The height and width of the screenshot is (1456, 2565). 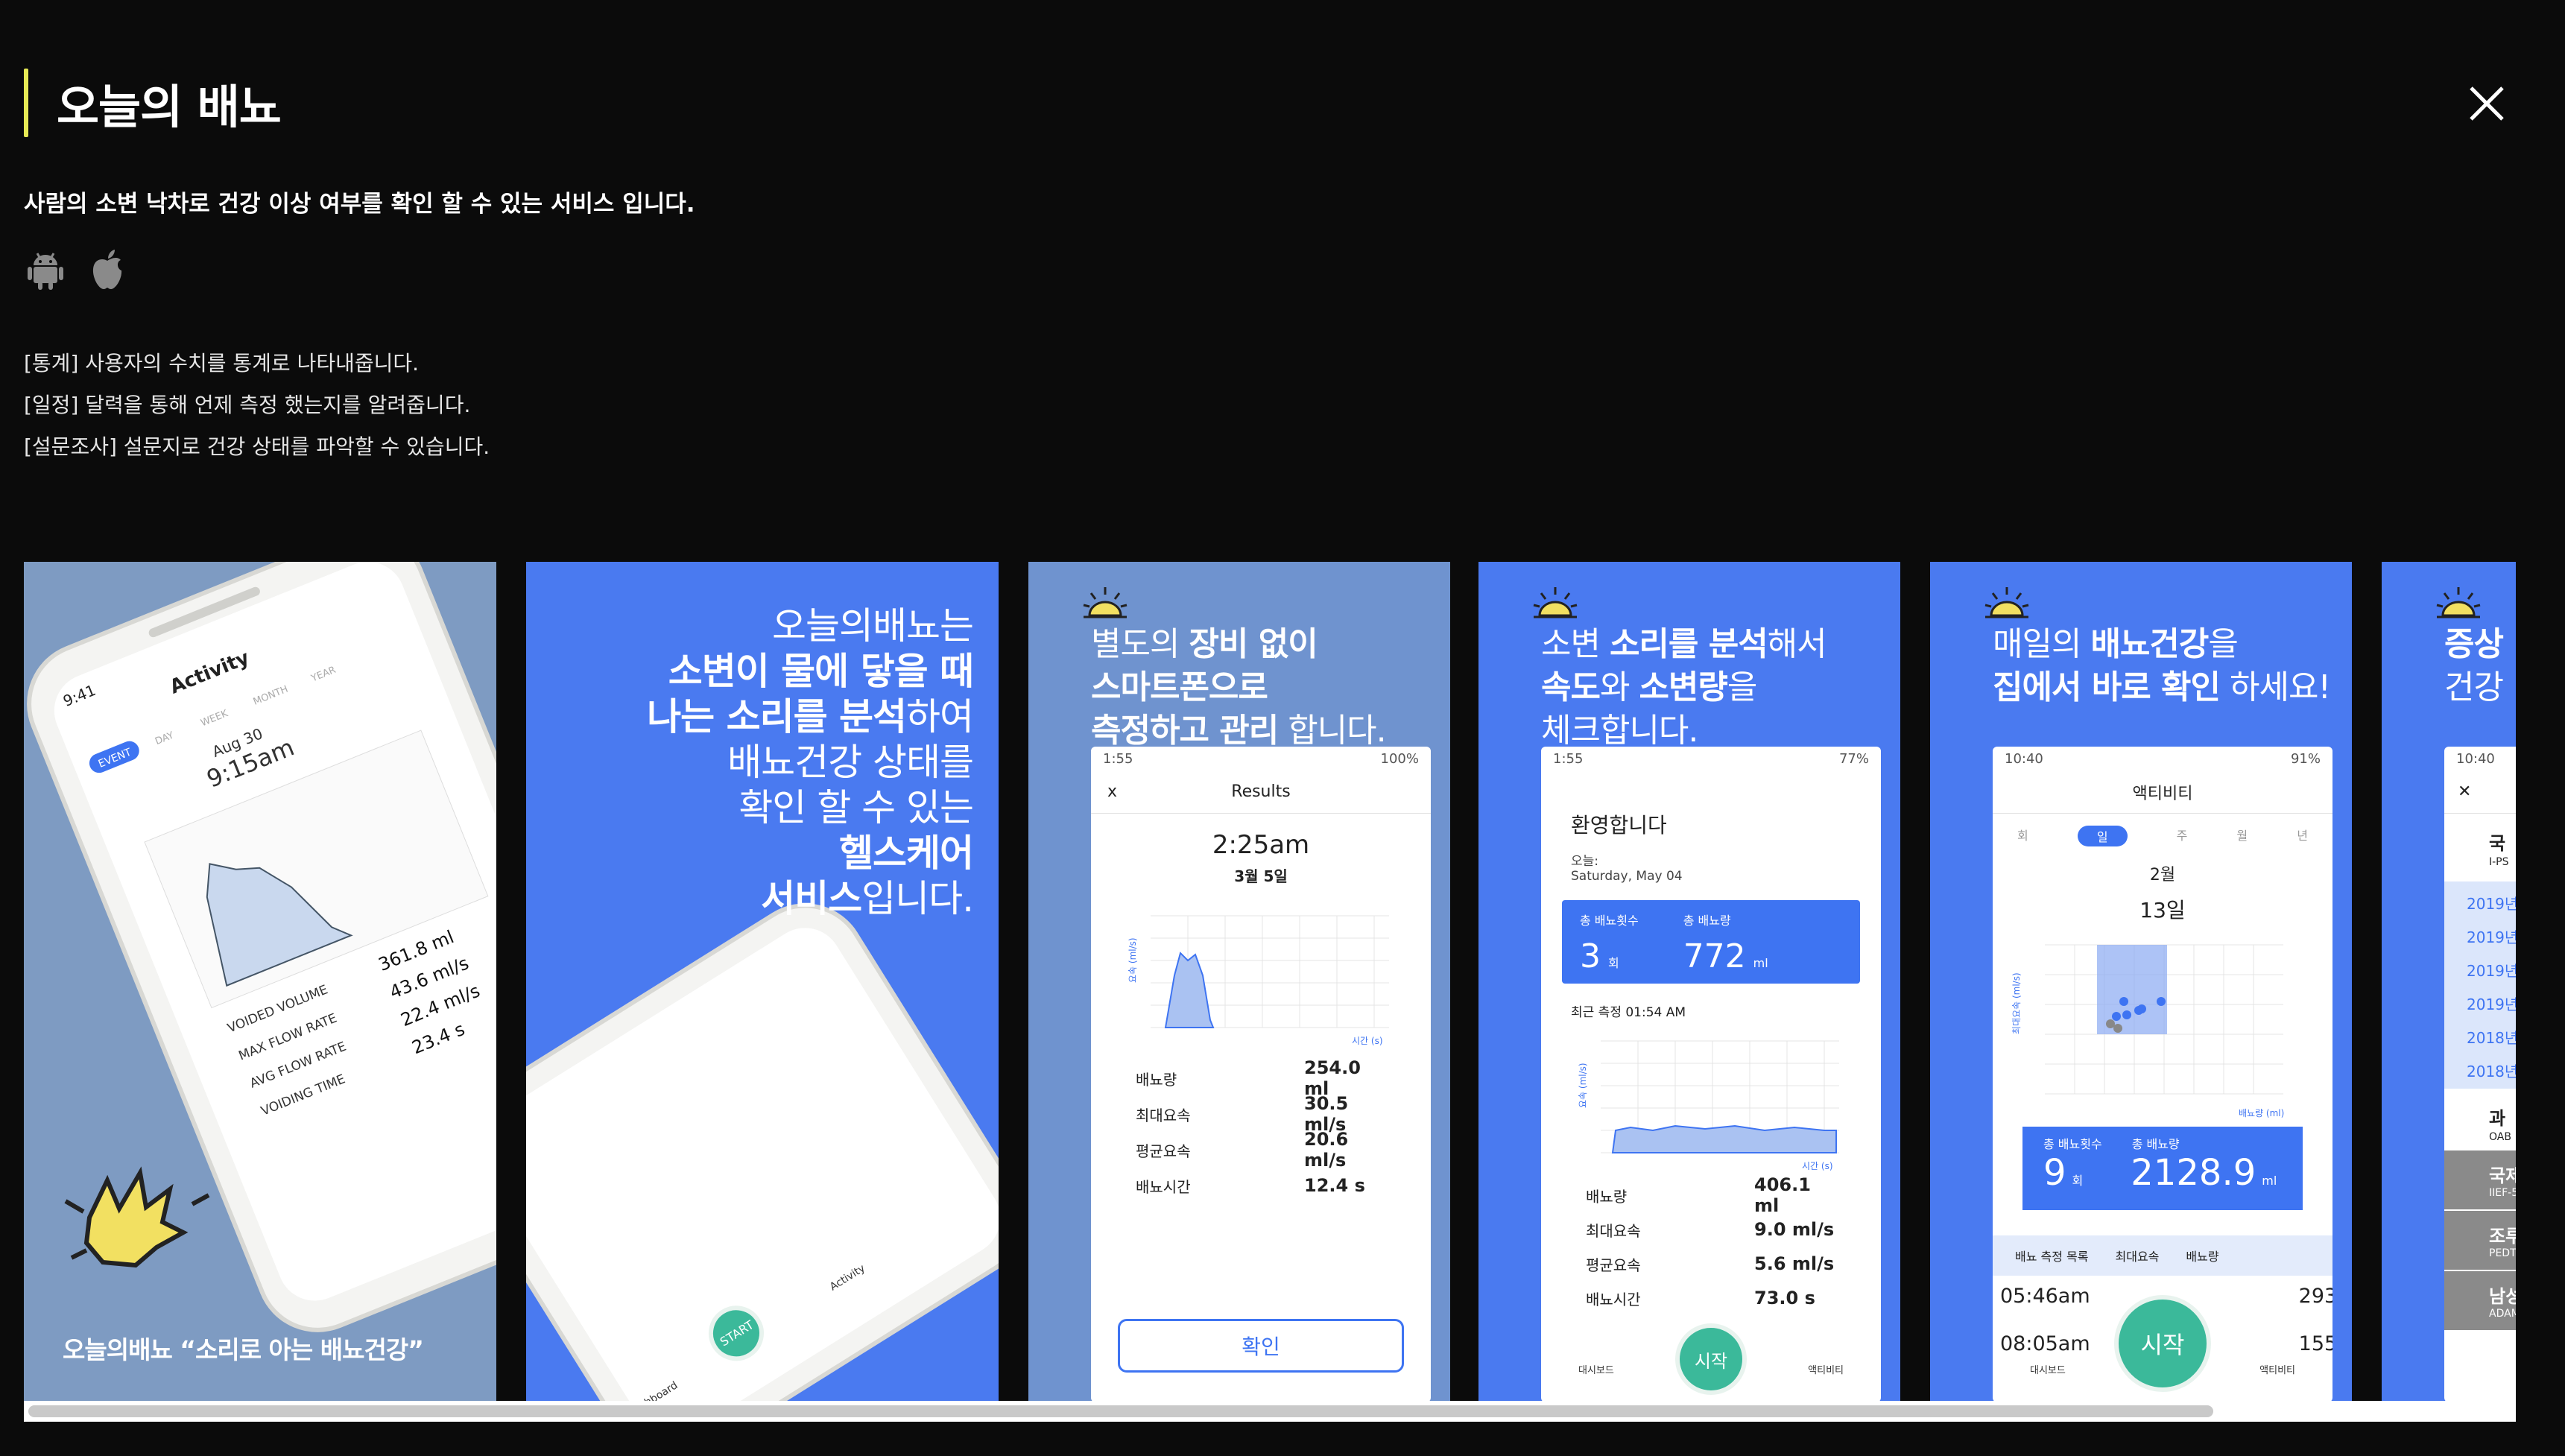 What do you see at coordinates (2102, 836) in the screenshot?
I see `tab-period-active: 일` at bounding box center [2102, 836].